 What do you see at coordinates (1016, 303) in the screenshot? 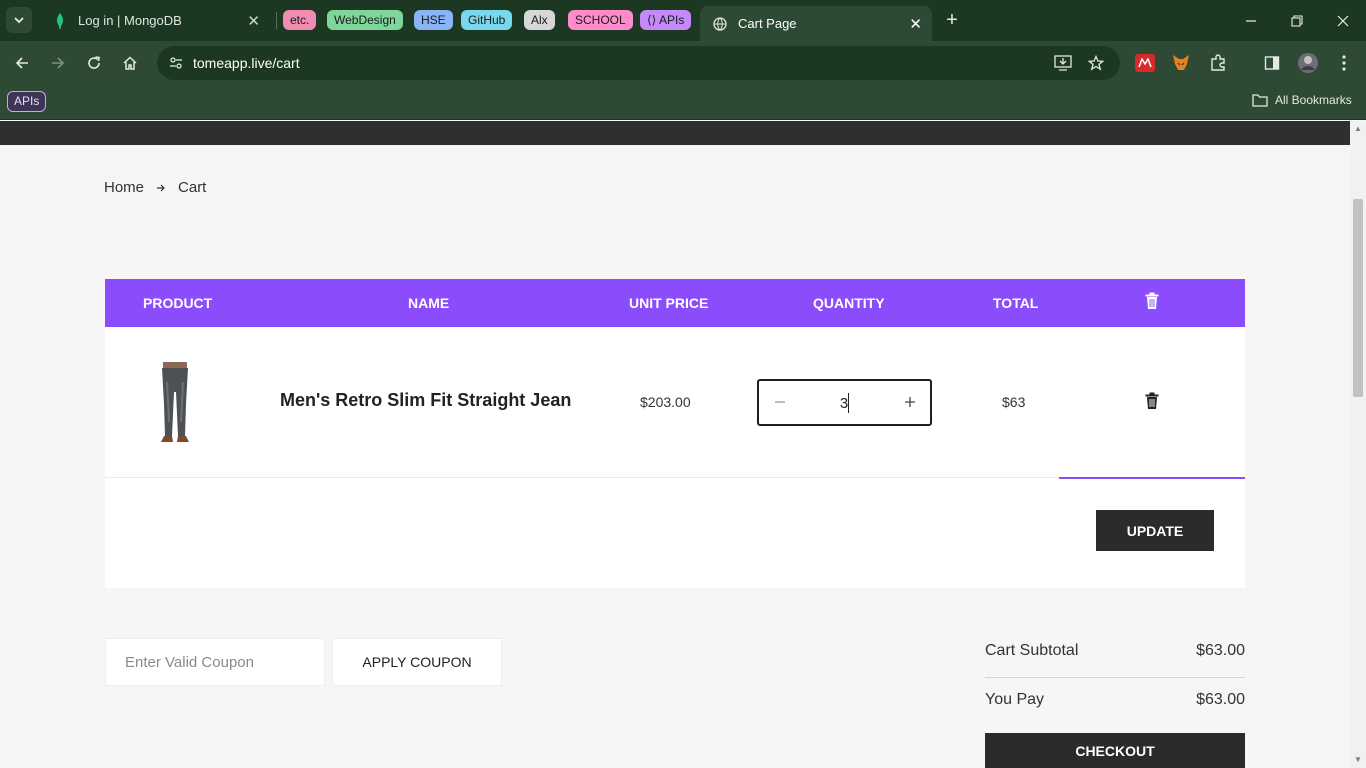
I see `header-total: TOTAL` at bounding box center [1016, 303].